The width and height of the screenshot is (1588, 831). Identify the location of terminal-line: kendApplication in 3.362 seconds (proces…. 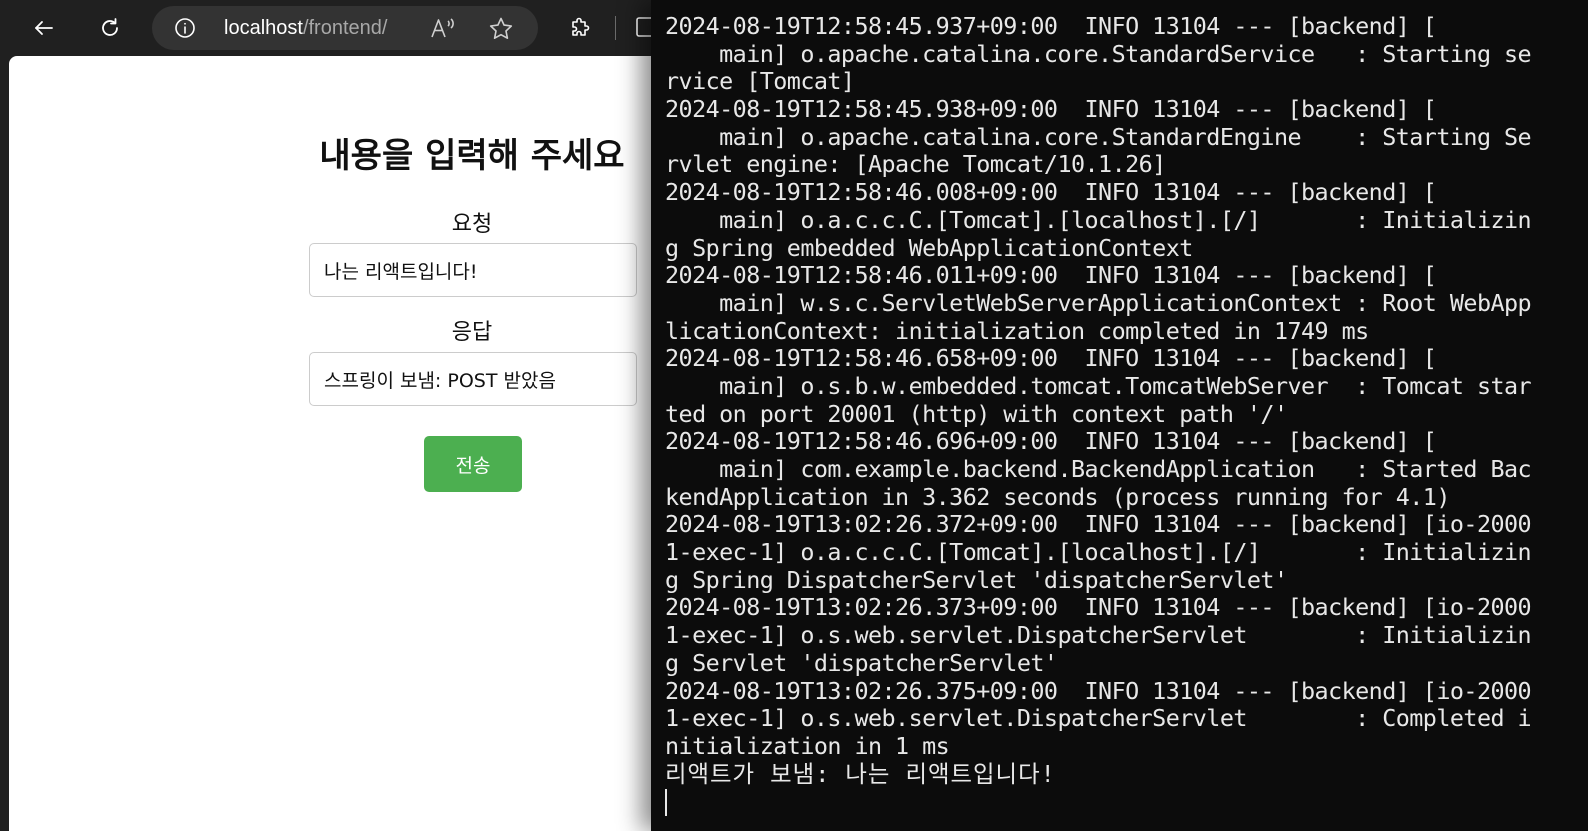
(1057, 496).